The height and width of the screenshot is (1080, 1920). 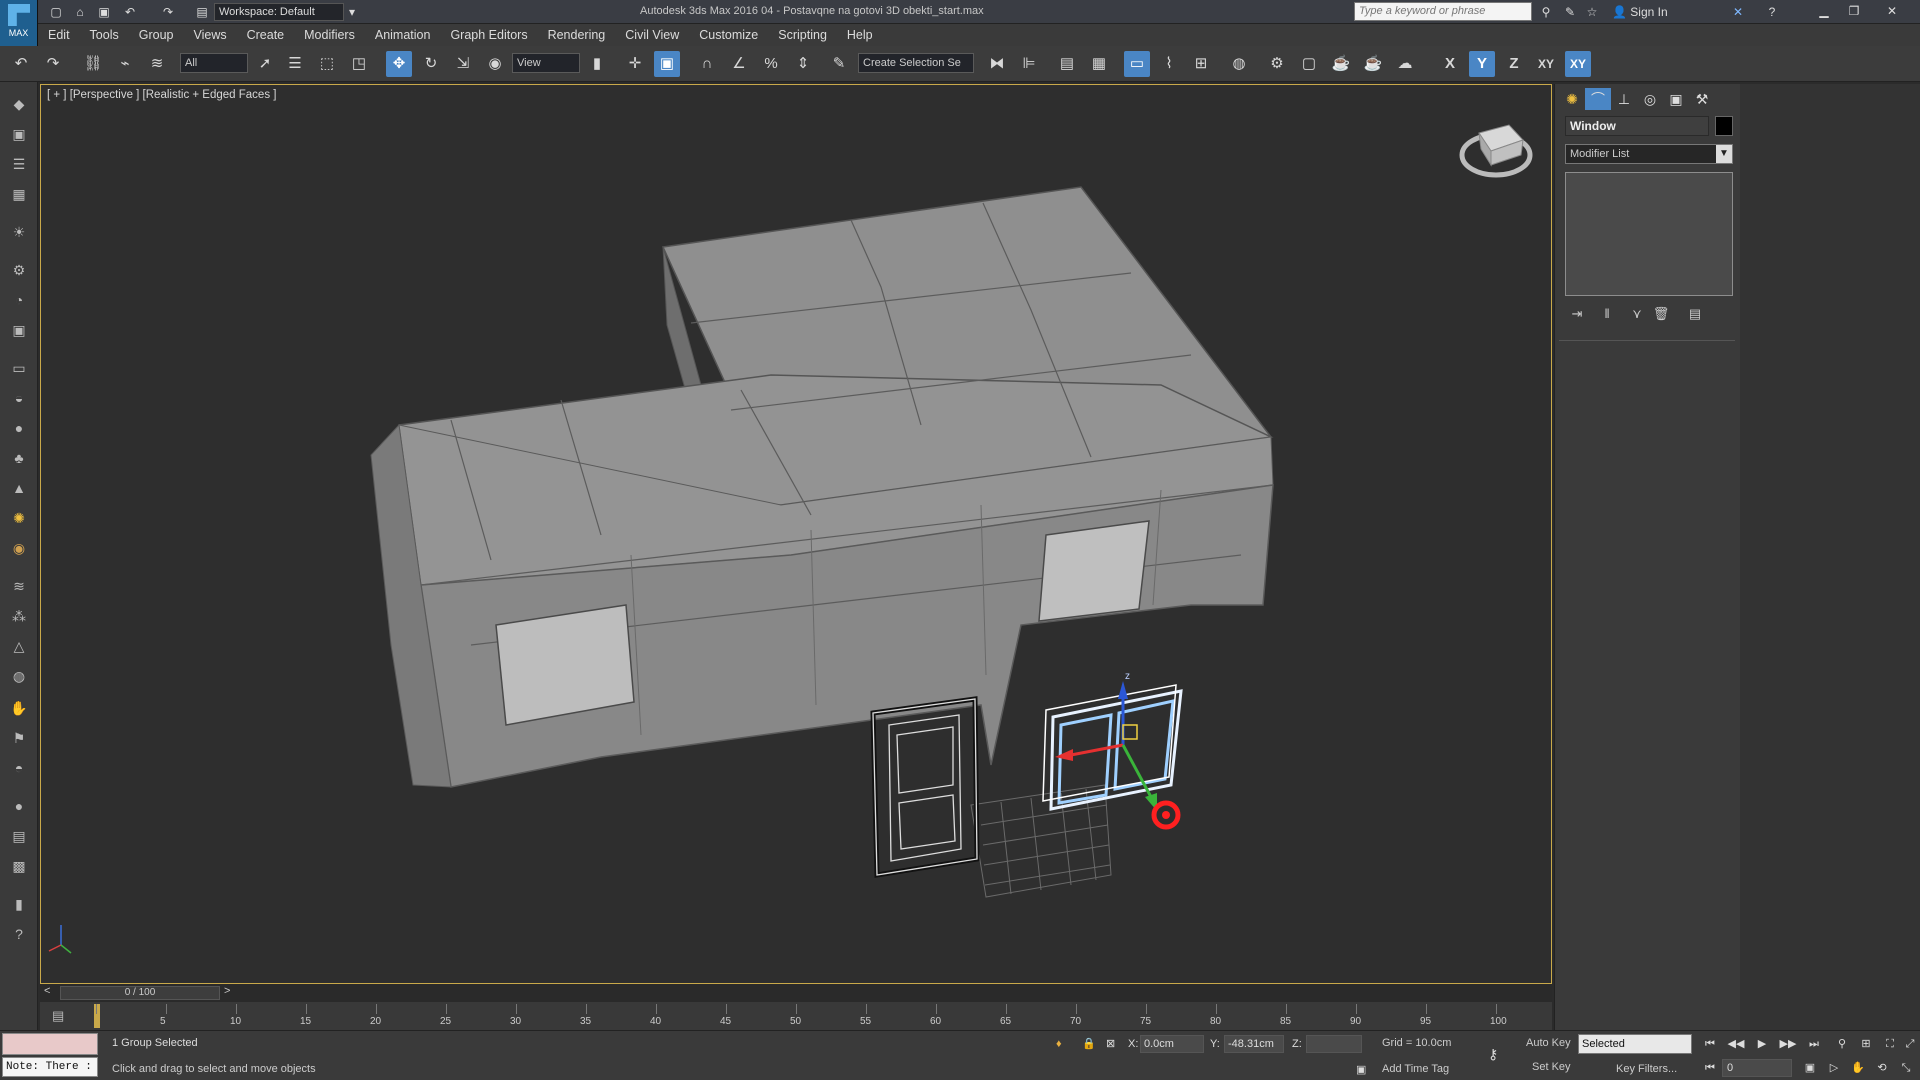 I want to click on absolute-mode-icon: ⊠, so click(x=1110, y=1044).